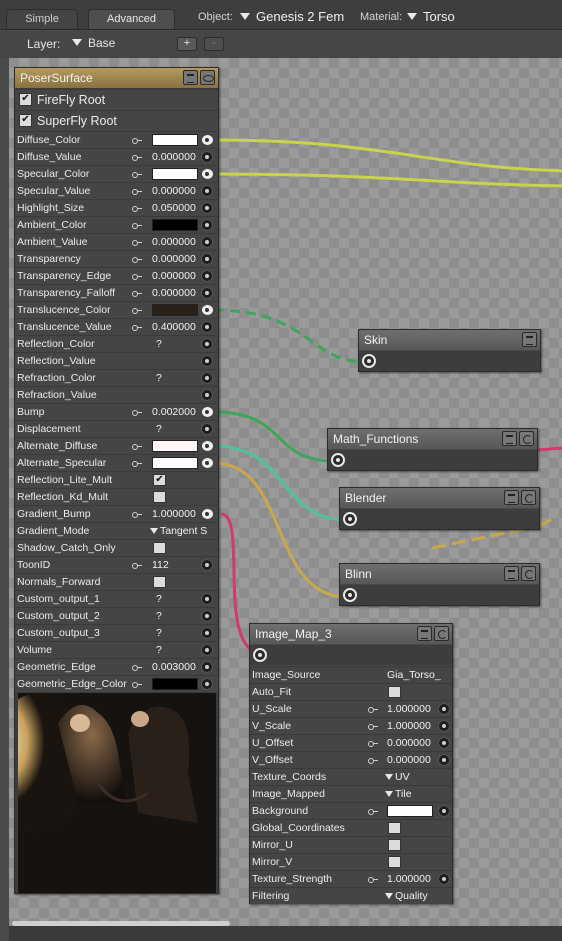 The height and width of the screenshot is (941, 562). I want to click on tab-simple: Simple, so click(42, 19).